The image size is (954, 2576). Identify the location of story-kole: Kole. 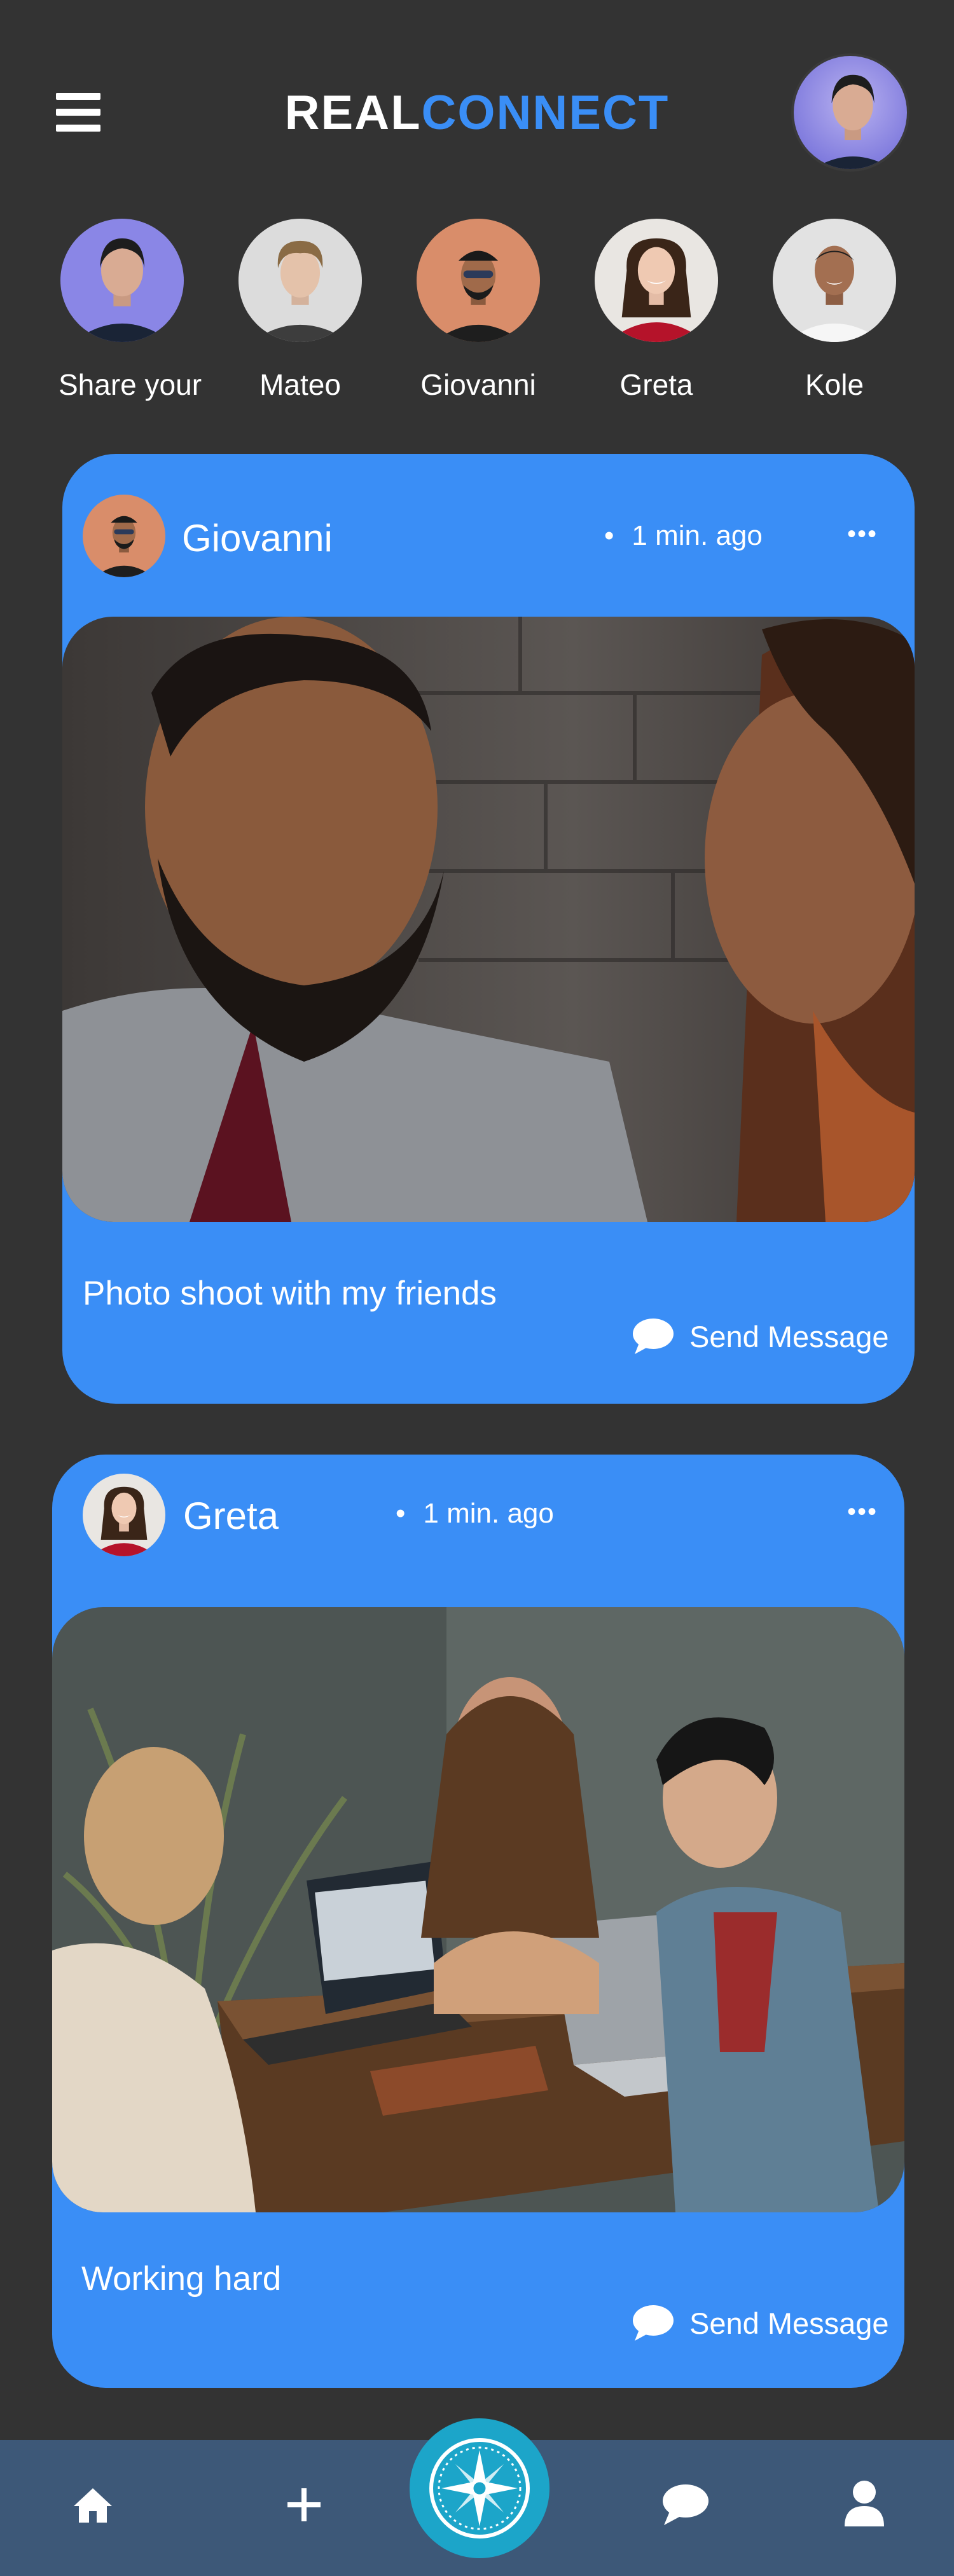
(835, 310).